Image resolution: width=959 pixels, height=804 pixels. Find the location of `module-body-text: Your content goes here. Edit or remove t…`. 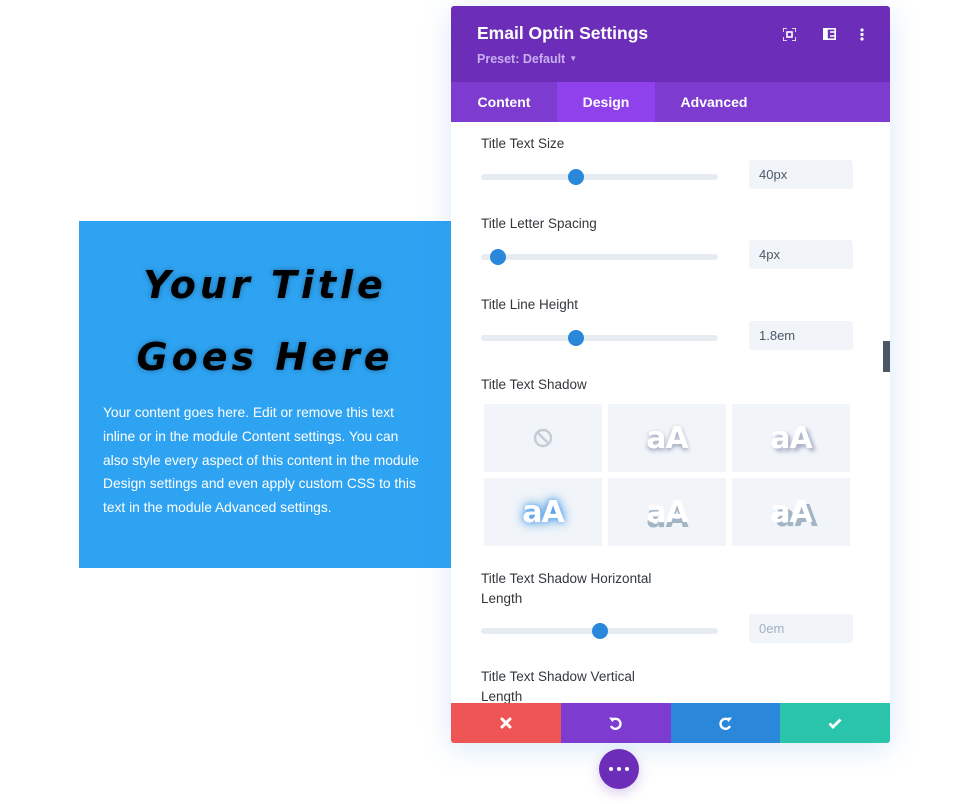

module-body-text: Your content goes here. Edit or remove t… is located at coordinates (263, 460).